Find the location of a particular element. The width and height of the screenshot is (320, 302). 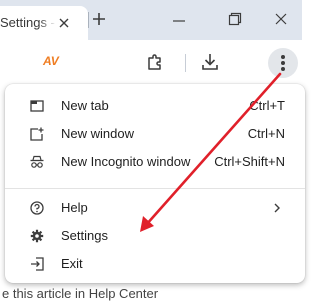

download-icon is located at coordinates (210, 62).